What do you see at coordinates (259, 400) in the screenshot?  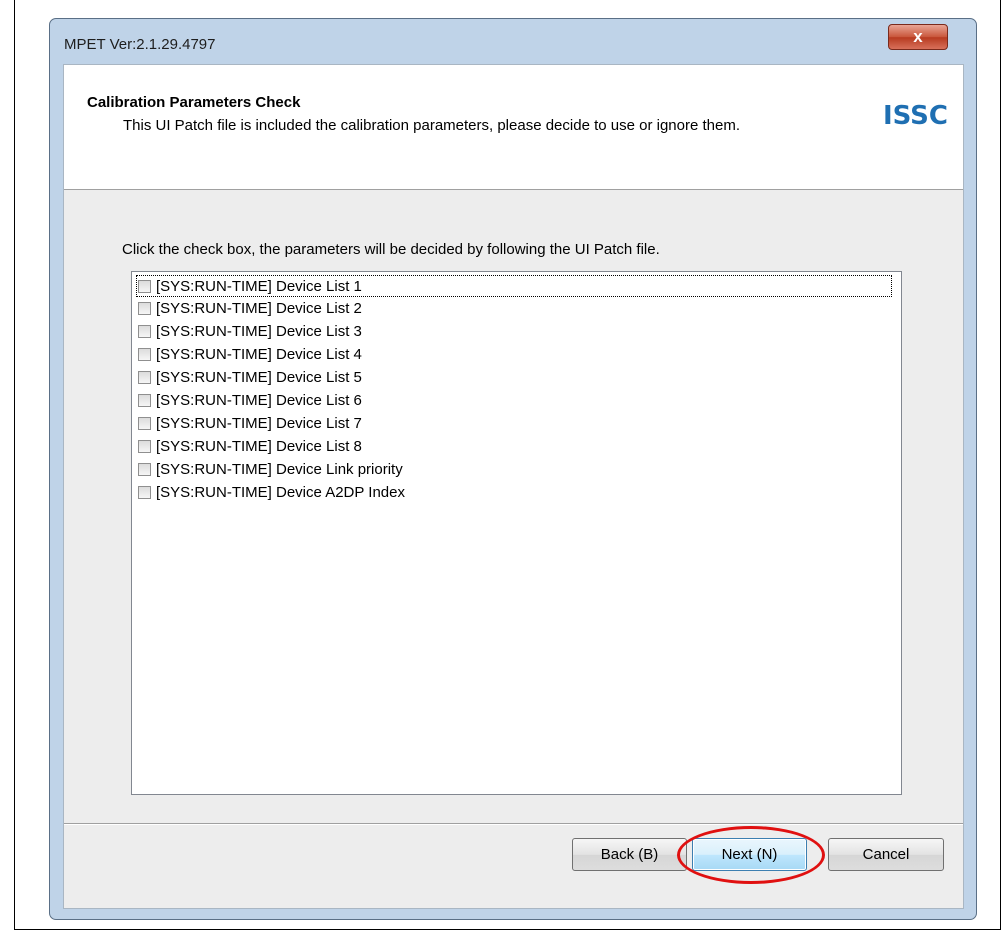 I see `list-item-label: [SYS:RUN-TIME] Device List 6` at bounding box center [259, 400].